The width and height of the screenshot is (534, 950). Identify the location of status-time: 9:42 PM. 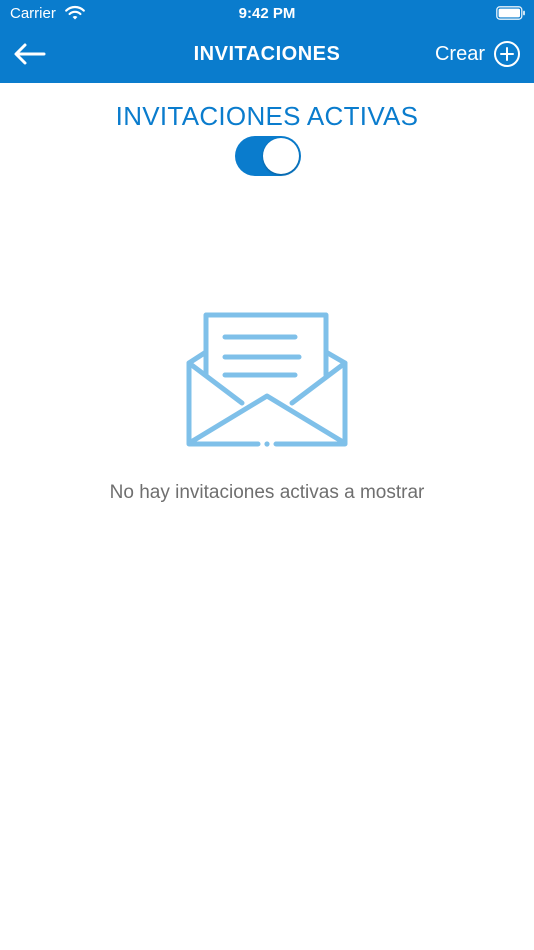
(267, 13).